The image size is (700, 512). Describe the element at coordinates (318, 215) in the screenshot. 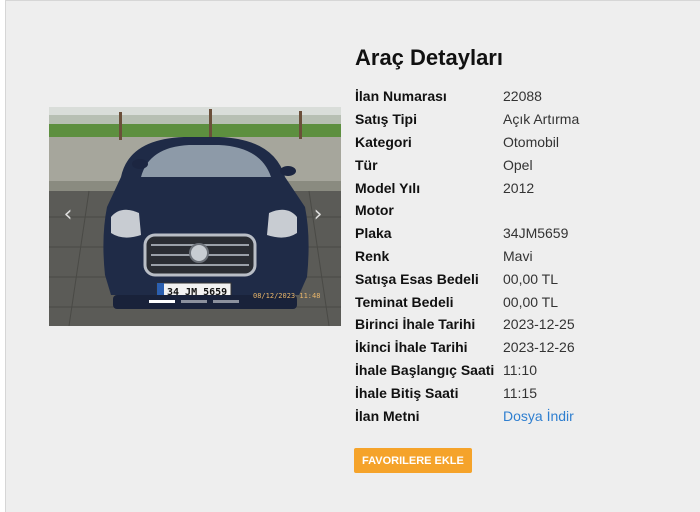

I see `carousel-next-icon: ›` at that location.